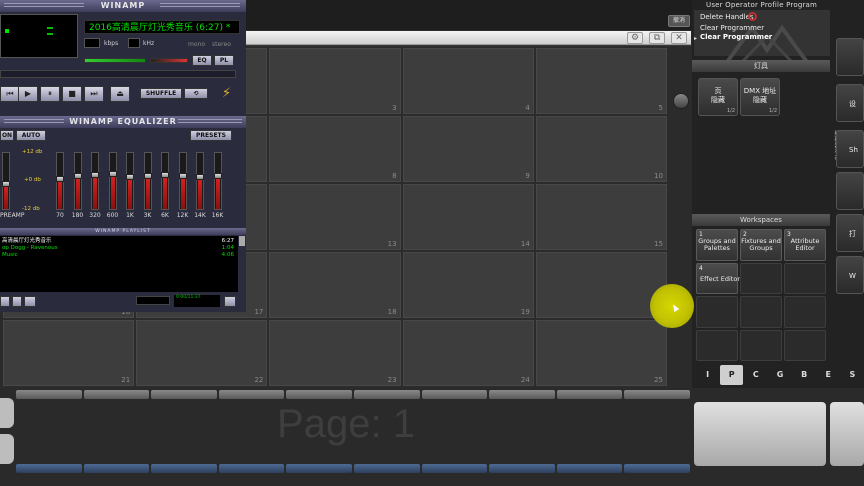  Describe the element at coordinates (69, 353) in the screenshot. I see `page-cell: 21` at that location.